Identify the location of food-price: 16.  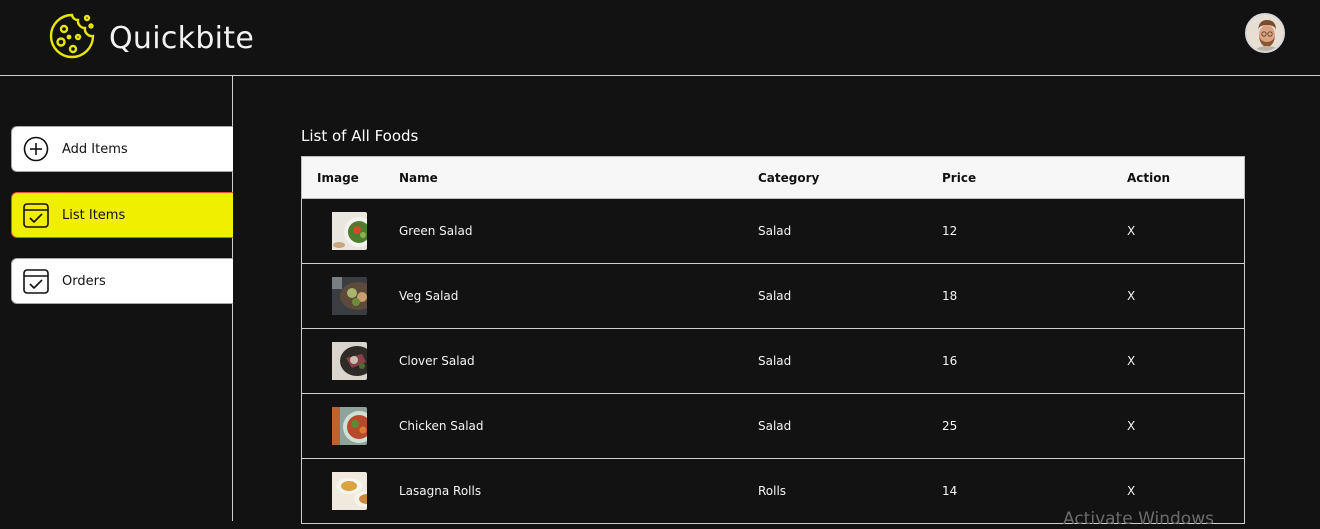
(950, 361).